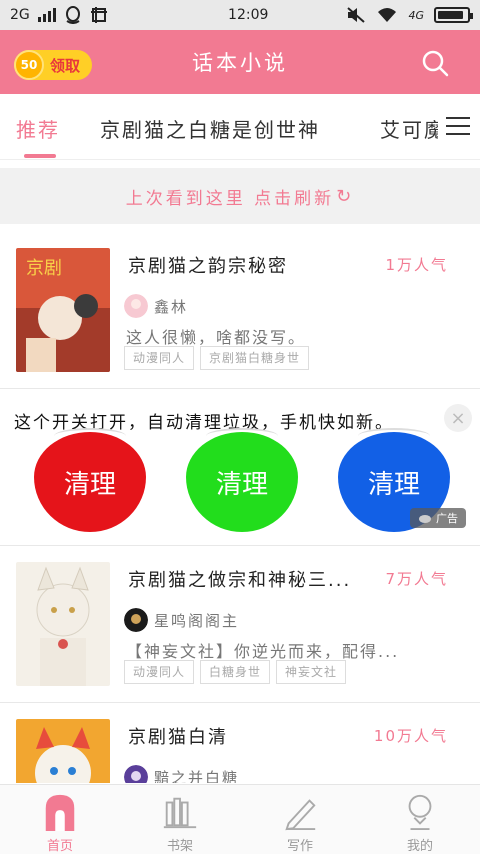 The width and height of the screenshot is (480, 854). What do you see at coordinates (230, 198) in the screenshot?
I see `resume-text: 上次看到这里 点击刷新` at bounding box center [230, 198].